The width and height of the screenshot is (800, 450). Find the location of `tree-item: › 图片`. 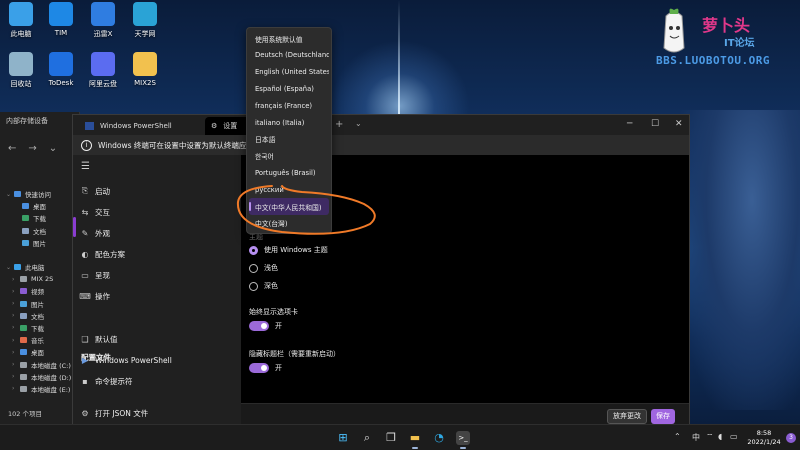

tree-item: › 图片 is located at coordinates (39, 304).